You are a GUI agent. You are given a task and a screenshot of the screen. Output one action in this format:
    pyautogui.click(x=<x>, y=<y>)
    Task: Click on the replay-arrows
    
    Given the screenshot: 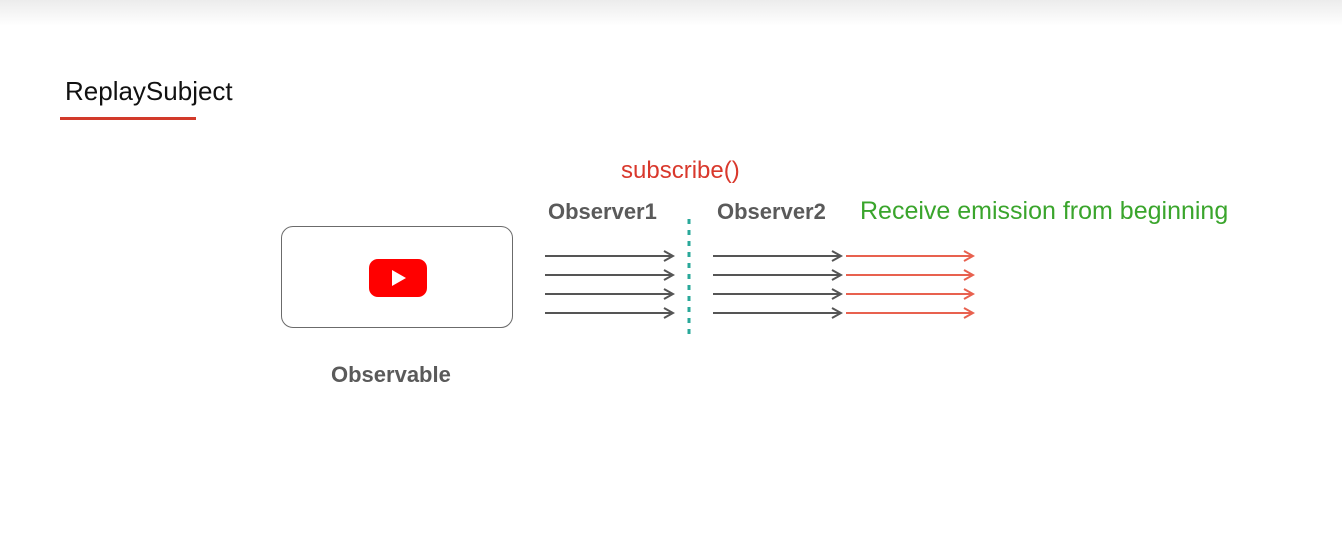 What is the action you would take?
    pyautogui.click(x=909, y=284)
    